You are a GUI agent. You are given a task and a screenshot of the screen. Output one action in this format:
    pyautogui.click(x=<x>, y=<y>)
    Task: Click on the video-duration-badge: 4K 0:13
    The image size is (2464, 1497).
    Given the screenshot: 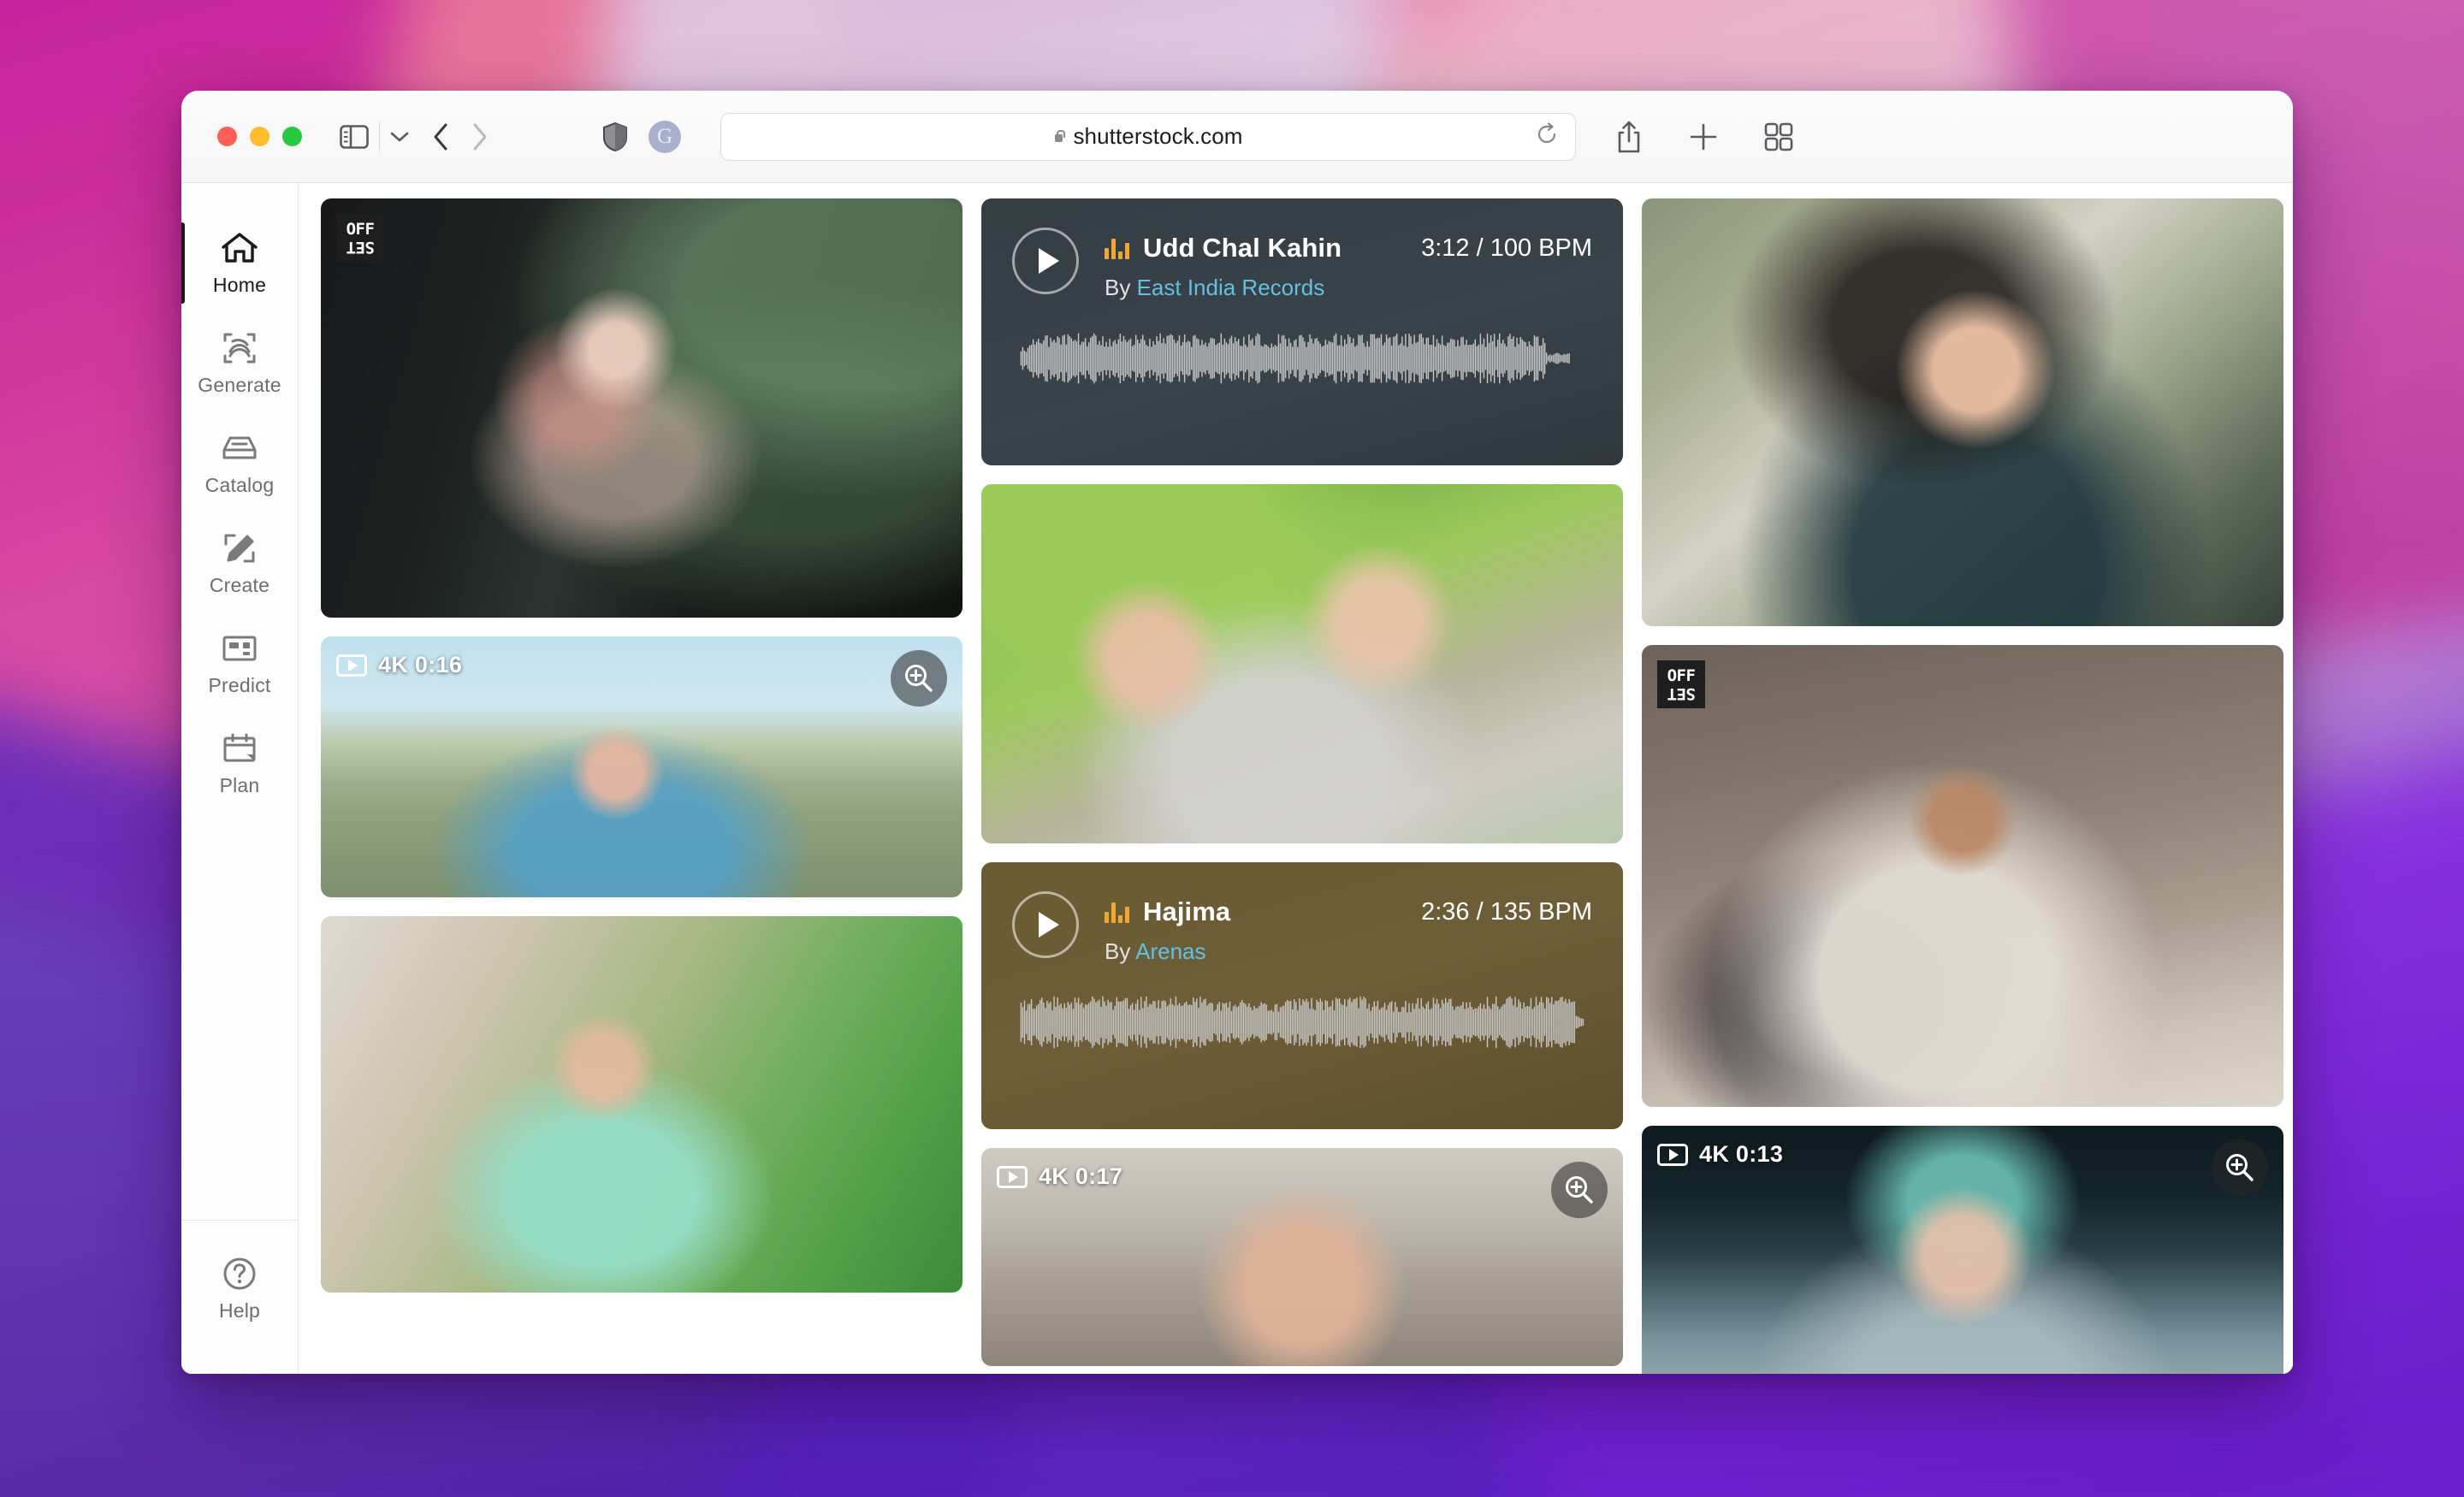 What is the action you would take?
    pyautogui.click(x=1720, y=1154)
    